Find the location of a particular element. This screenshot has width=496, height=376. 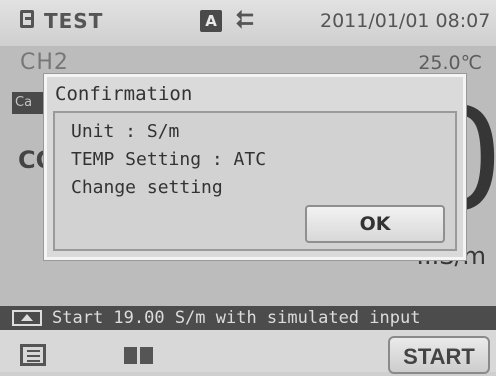

status-bar: TEST A ⮄ 2011/01/01 08:07 is located at coordinates (248, 23).